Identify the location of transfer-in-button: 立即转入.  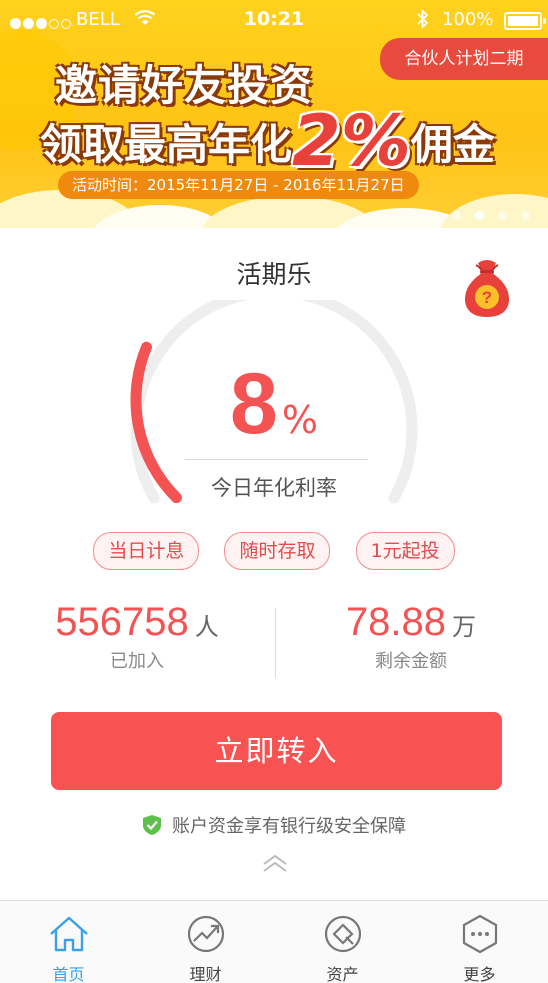
(276, 751).